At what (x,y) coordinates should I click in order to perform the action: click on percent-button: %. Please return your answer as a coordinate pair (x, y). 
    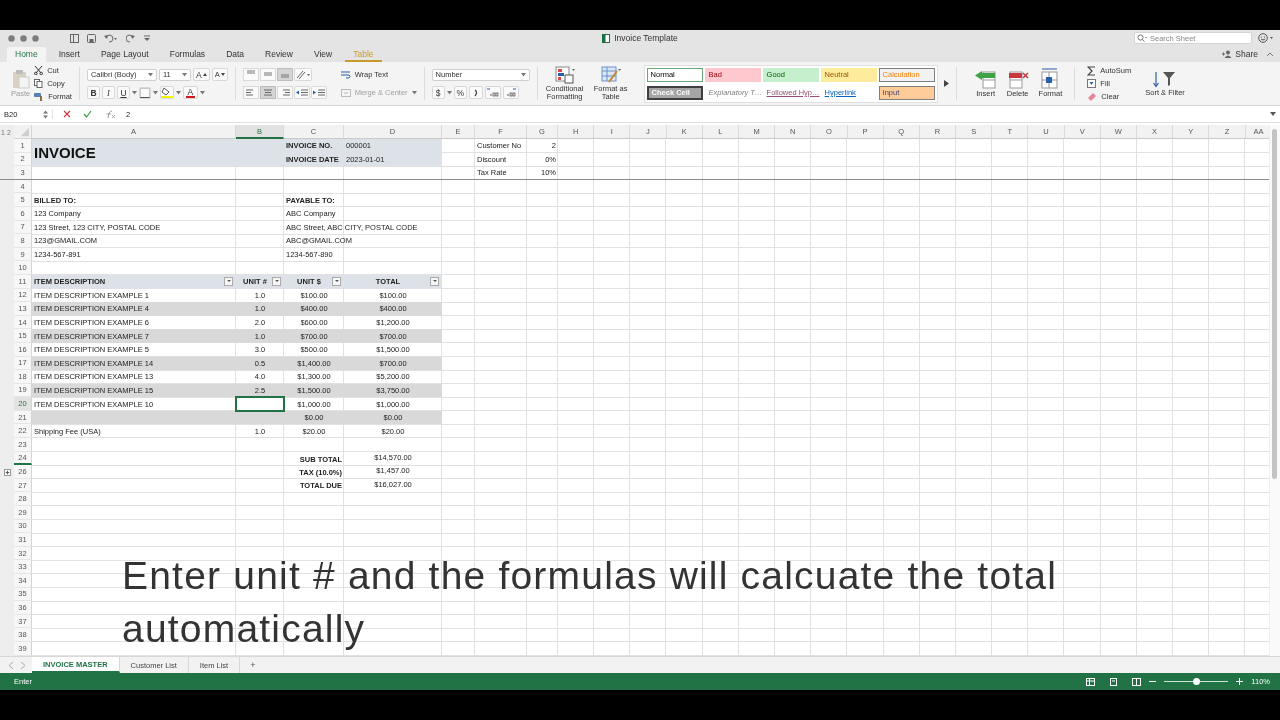
    Looking at the image, I should click on (460, 92).